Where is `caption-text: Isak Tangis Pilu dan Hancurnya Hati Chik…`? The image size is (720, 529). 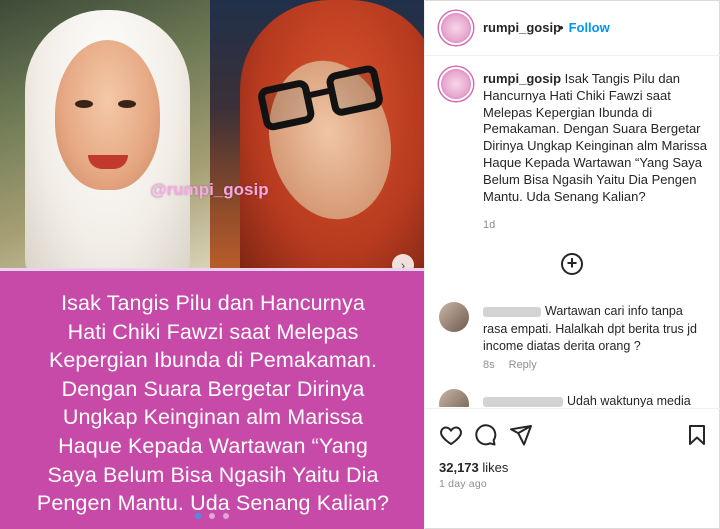
caption-text: Isak Tangis Pilu dan Hancurnya Hati Chik… is located at coordinates (595, 137).